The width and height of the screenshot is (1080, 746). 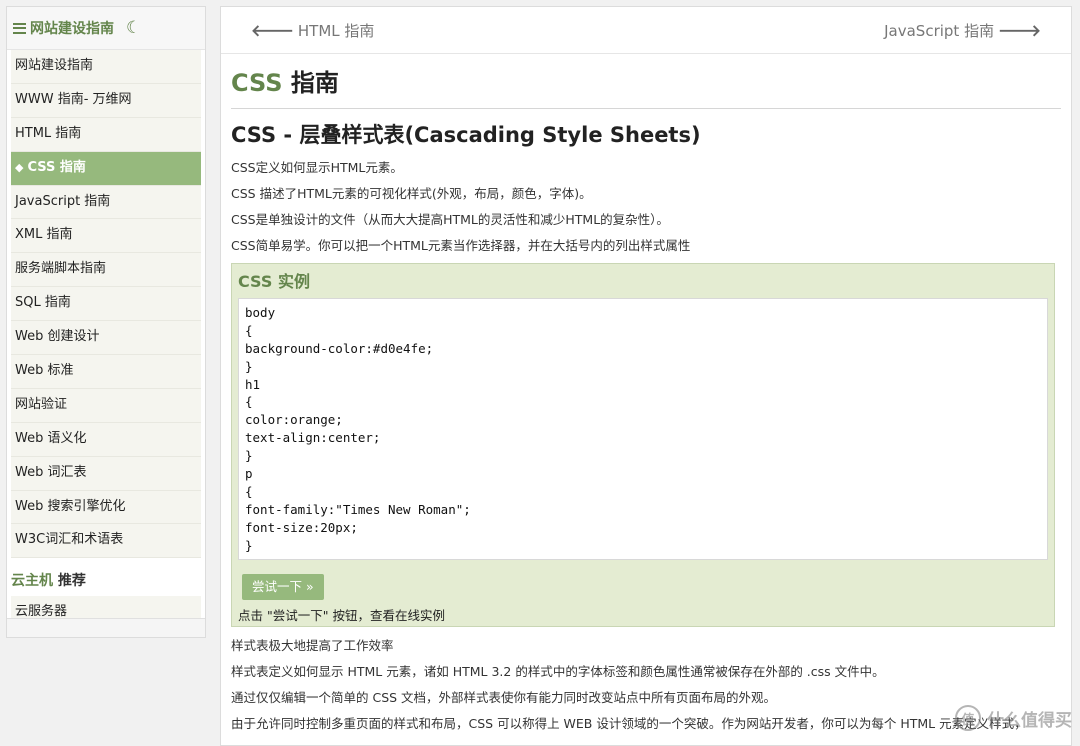 I want to click on sidebar-item: SQL 指南, so click(x=106, y=304).